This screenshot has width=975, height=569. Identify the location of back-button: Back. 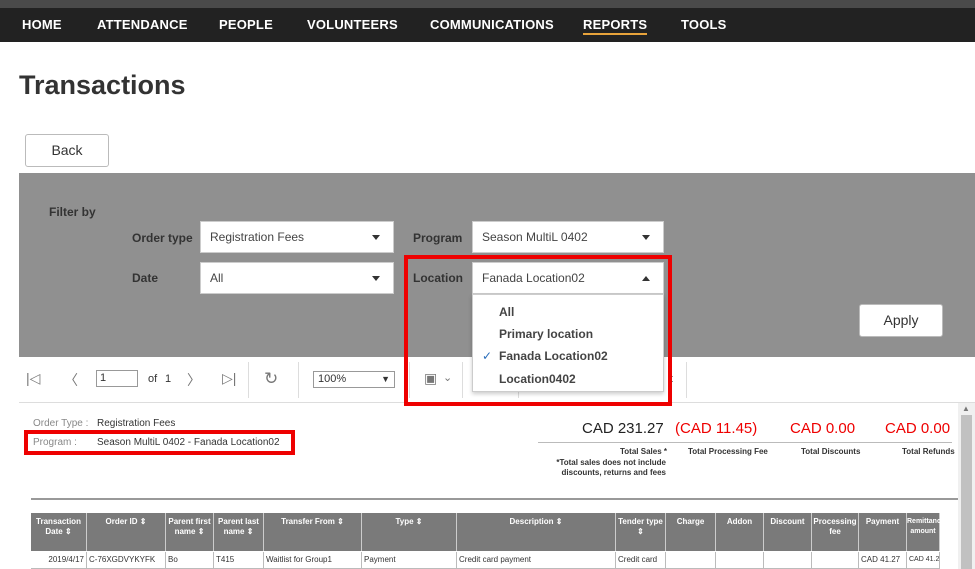
(67, 150).